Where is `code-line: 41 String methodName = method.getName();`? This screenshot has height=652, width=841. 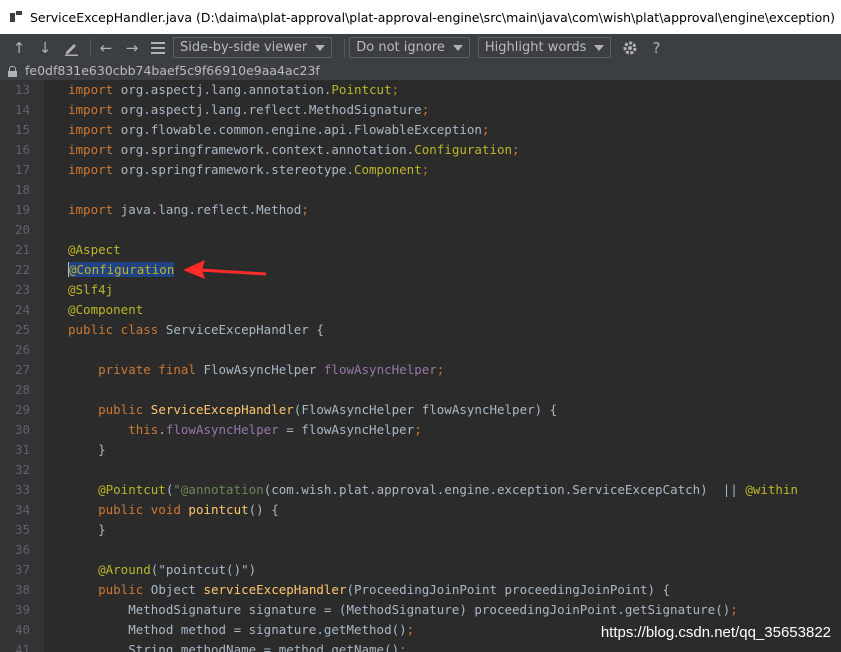 code-line: 41 String methodName = method.getName(); is located at coordinates (420, 646).